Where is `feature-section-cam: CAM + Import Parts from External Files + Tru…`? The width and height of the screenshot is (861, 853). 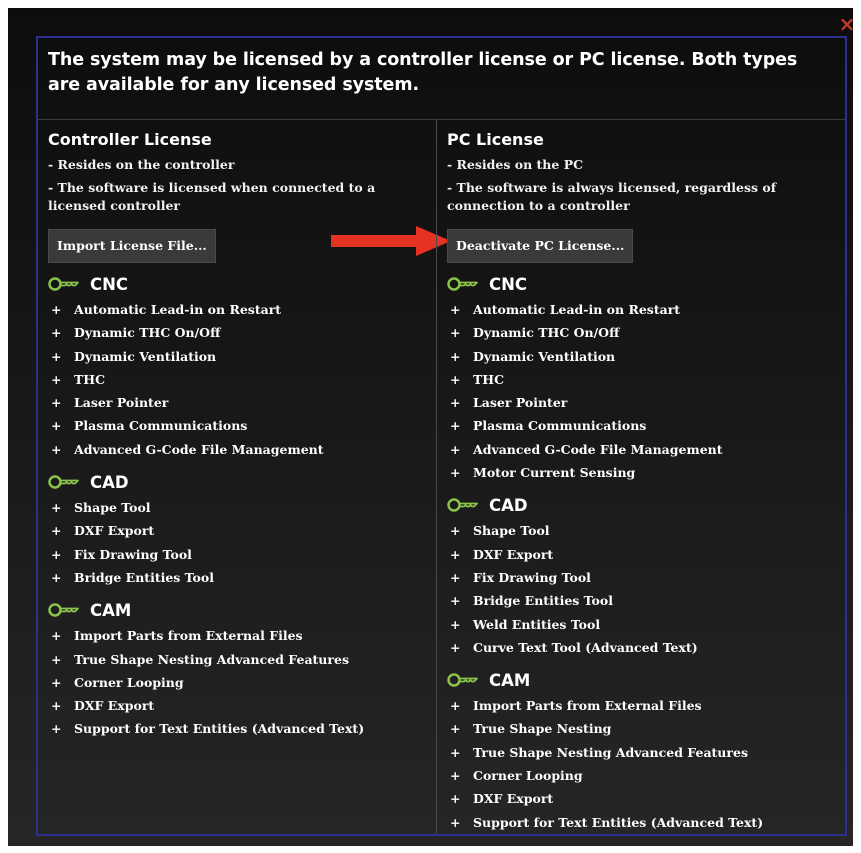
feature-section-cam: CAM + Import Parts from External Files + Tru… is located at coordinates (646, 751).